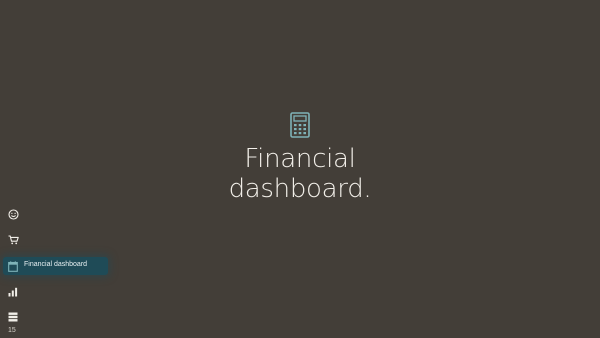 This screenshot has width=600, height=338. I want to click on nav-item-bar-chart, so click(13, 292).